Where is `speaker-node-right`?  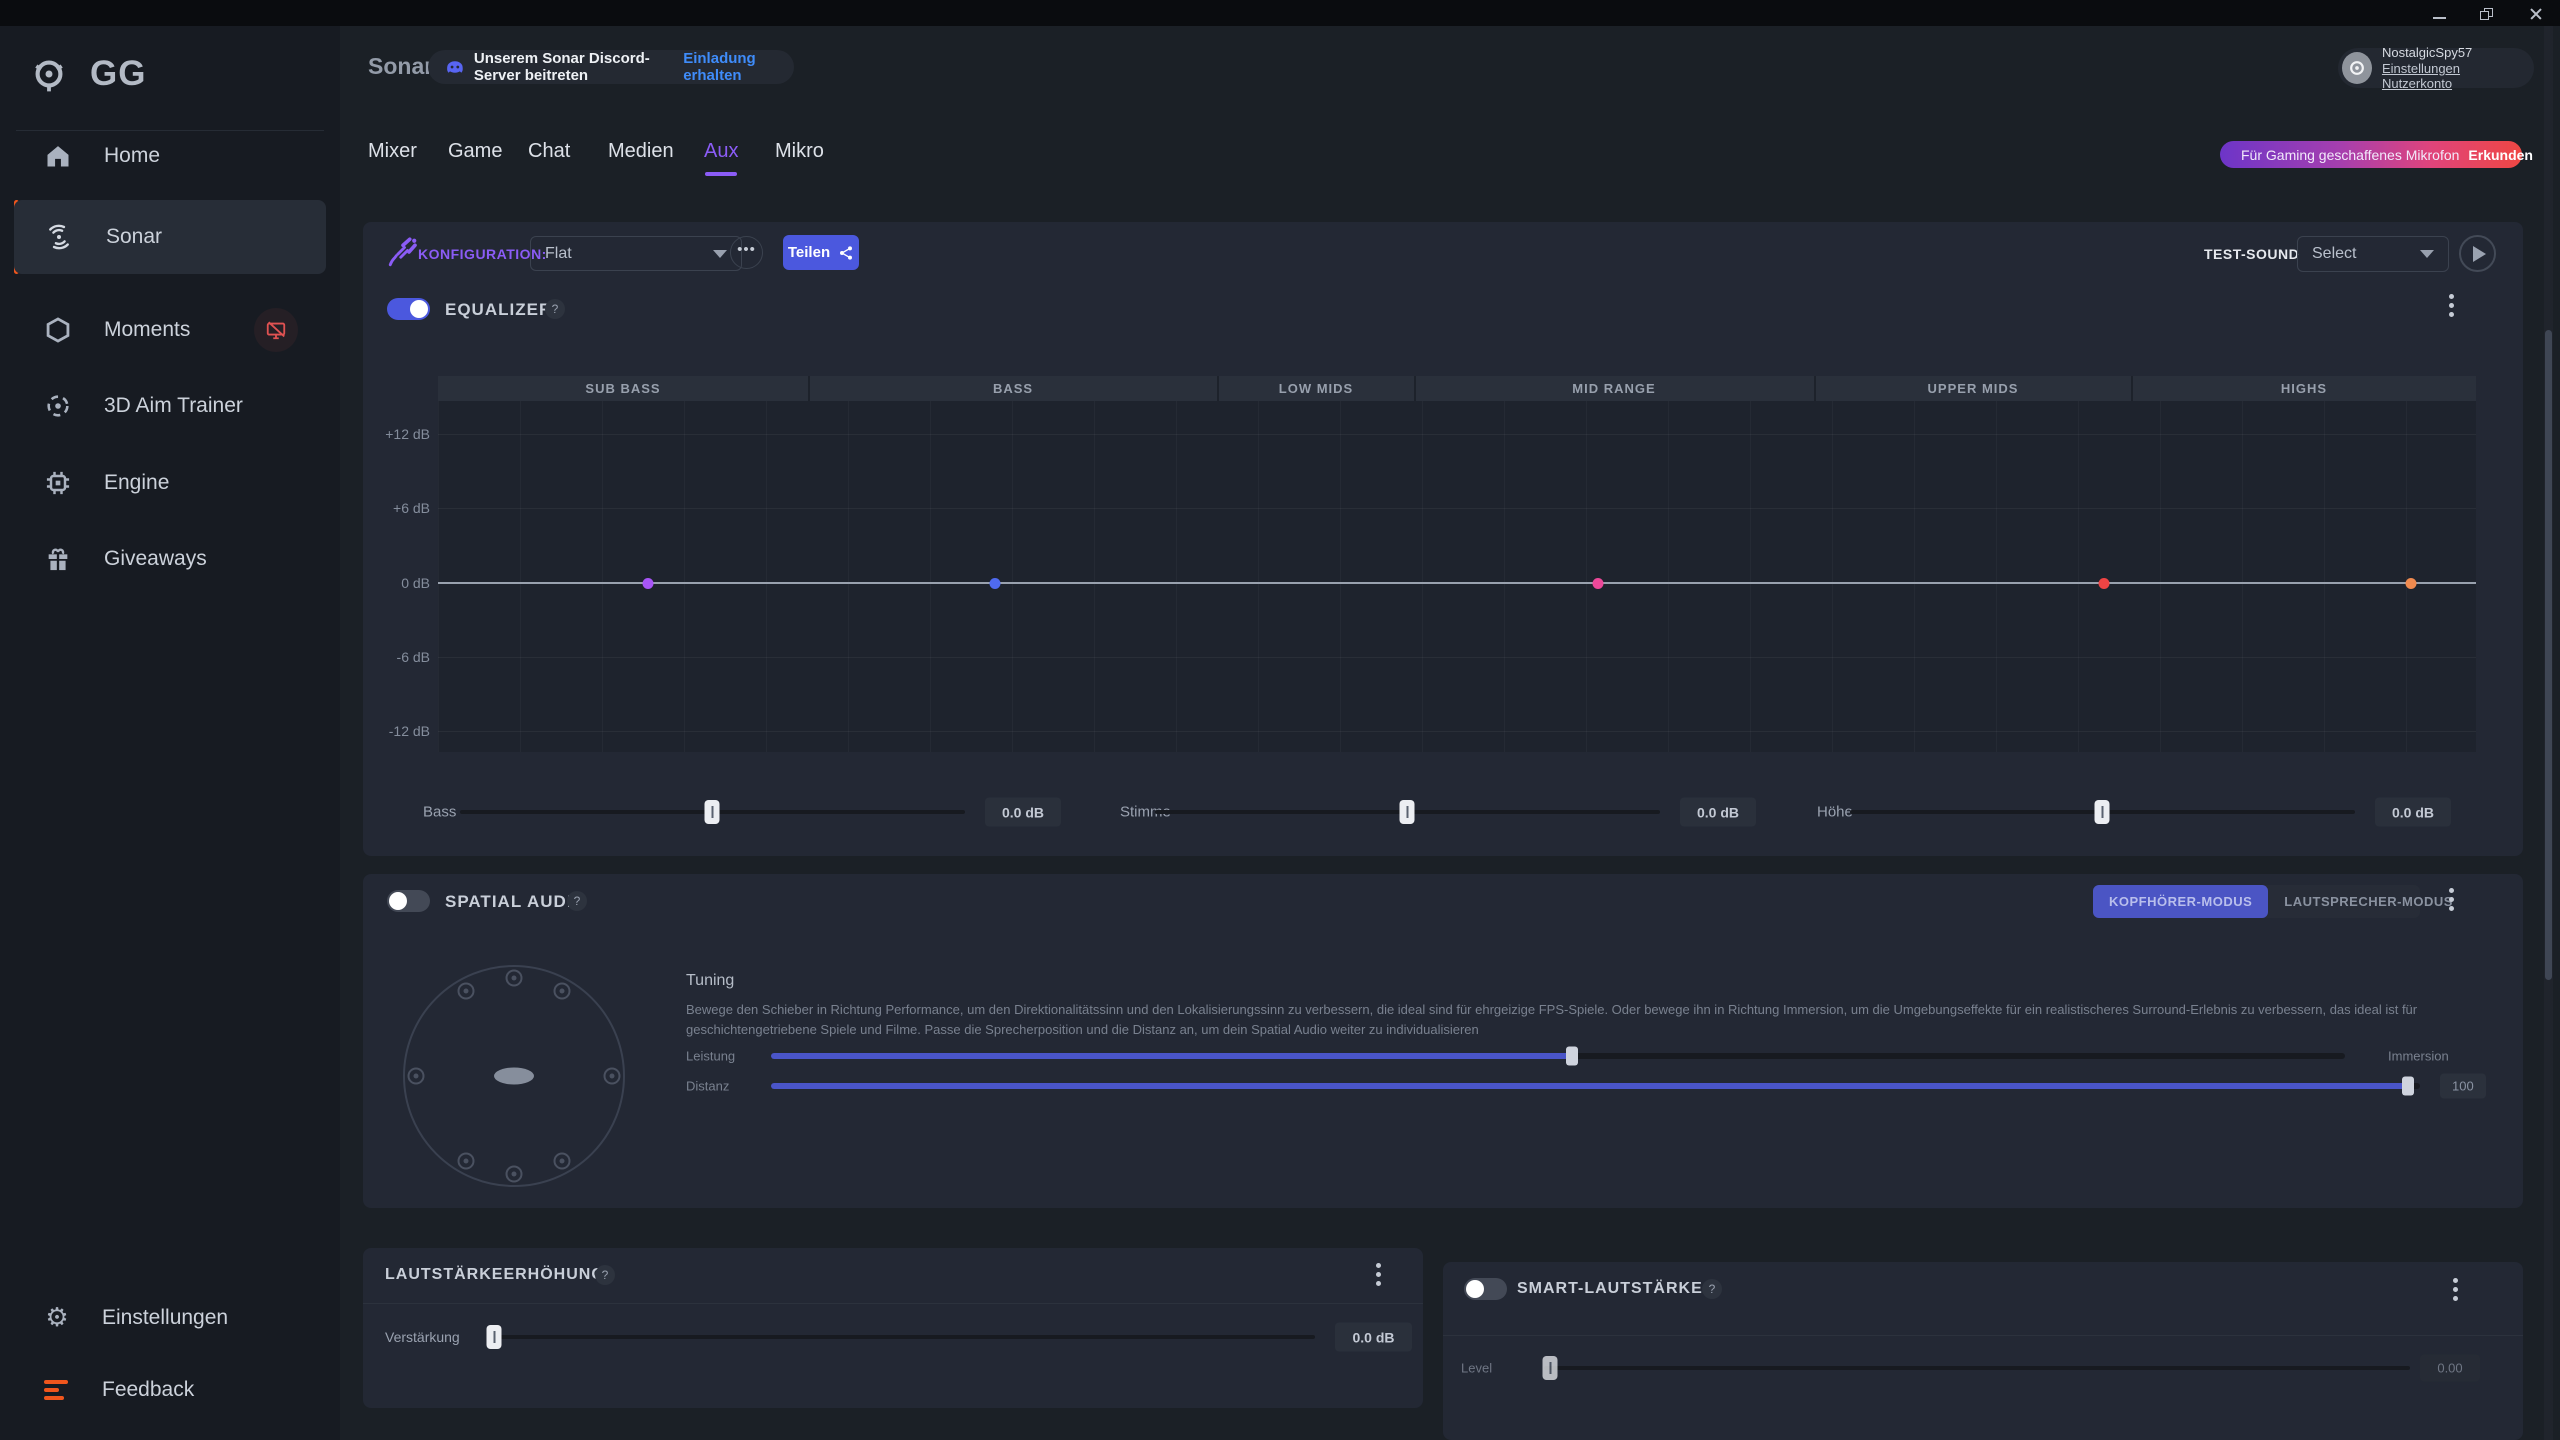 speaker-node-right is located at coordinates (612, 1076).